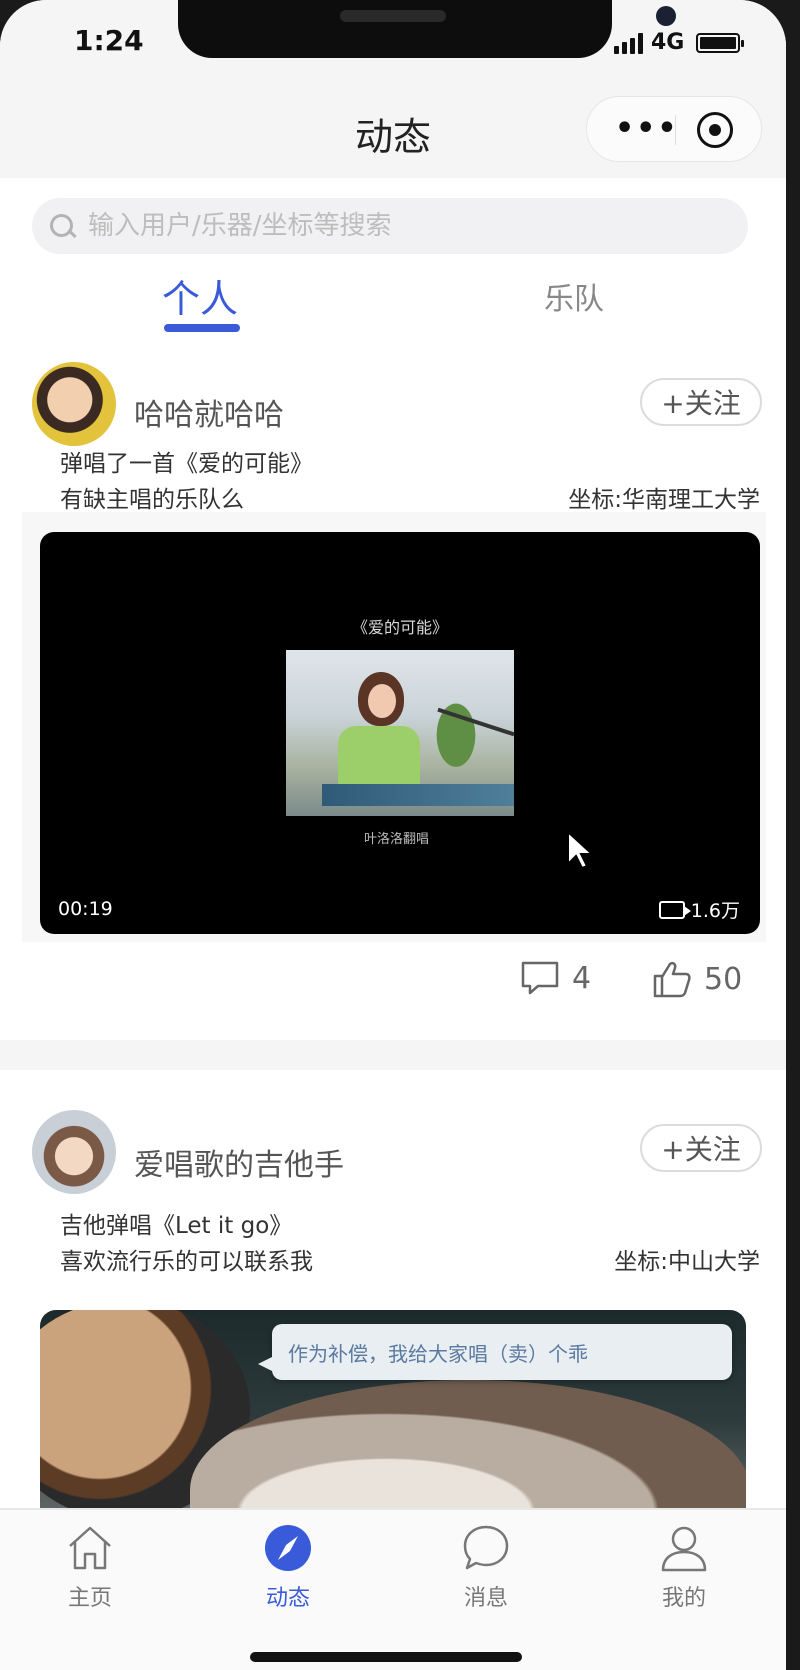 This screenshot has width=800, height=1670. Describe the element at coordinates (400, 627) in the screenshot. I see `video-title-overlay: 《爱的可能》` at that location.